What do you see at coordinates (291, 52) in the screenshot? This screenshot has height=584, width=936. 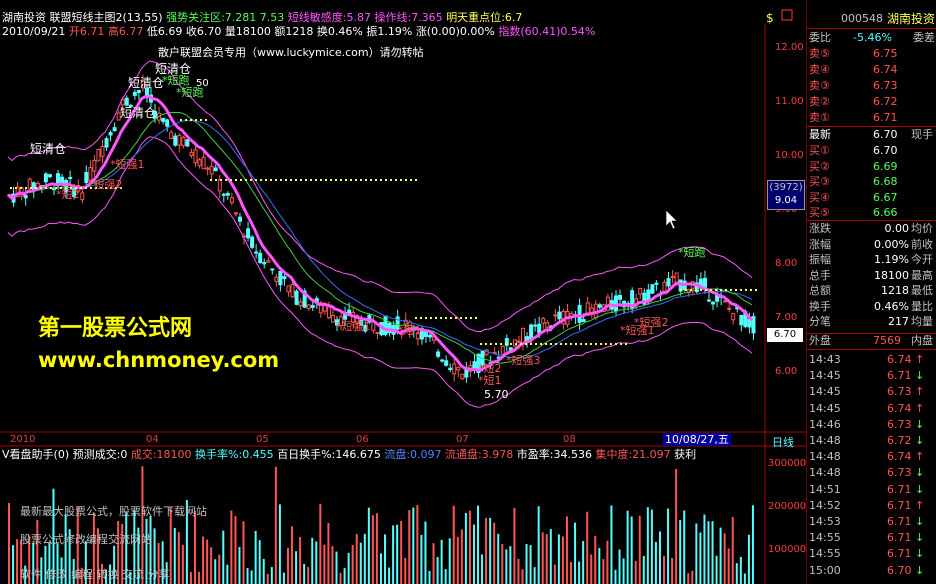 I see `watermark-line: 散户联盟会员专用（www.luckymice.com）请勿转帖` at bounding box center [291, 52].